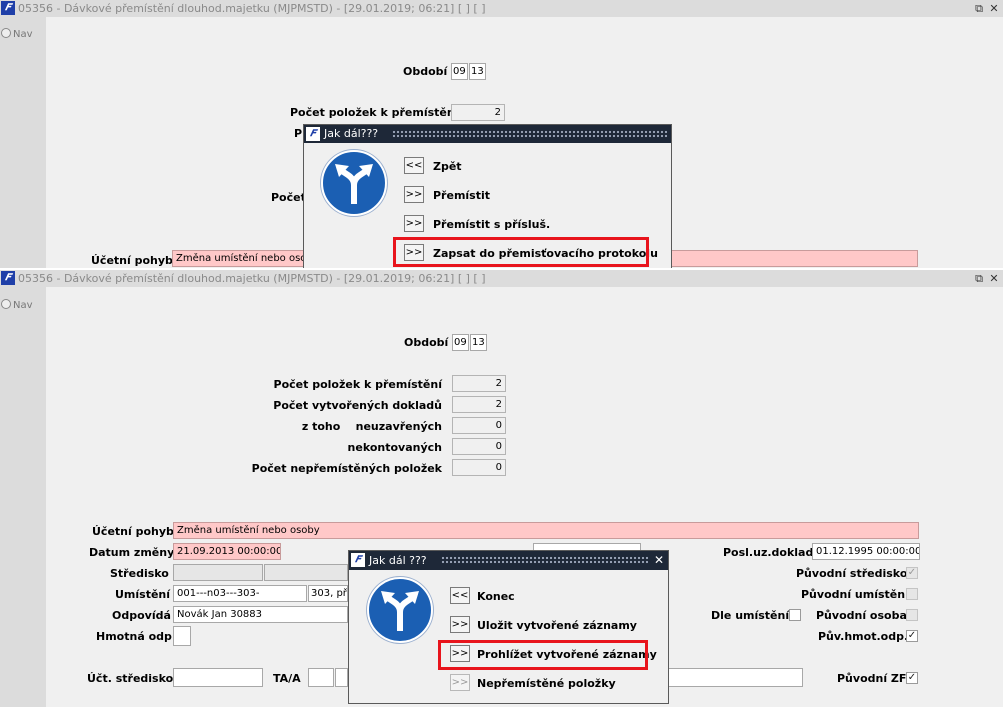  What do you see at coordinates (557, 625) in the screenshot?
I see `ulozit-zaznamy-label: Uložit vytvořené záznamy` at bounding box center [557, 625].